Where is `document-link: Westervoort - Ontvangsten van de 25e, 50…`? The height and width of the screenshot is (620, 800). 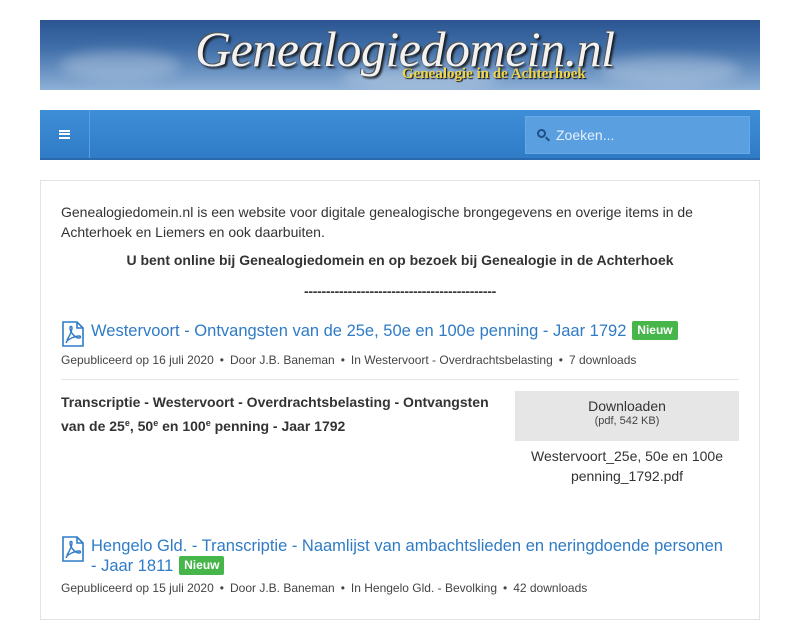
document-link: Westervoort - Ontvangsten van de 25e, 50… is located at coordinates (358, 331).